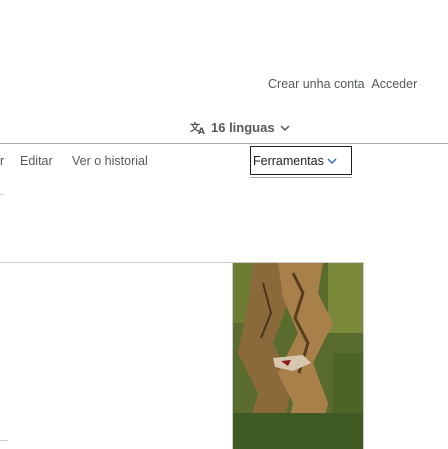 The width and height of the screenshot is (448, 449). What do you see at coordinates (288, 160) in the screenshot?
I see `tools-dropdown-label: Ferramentas` at bounding box center [288, 160].